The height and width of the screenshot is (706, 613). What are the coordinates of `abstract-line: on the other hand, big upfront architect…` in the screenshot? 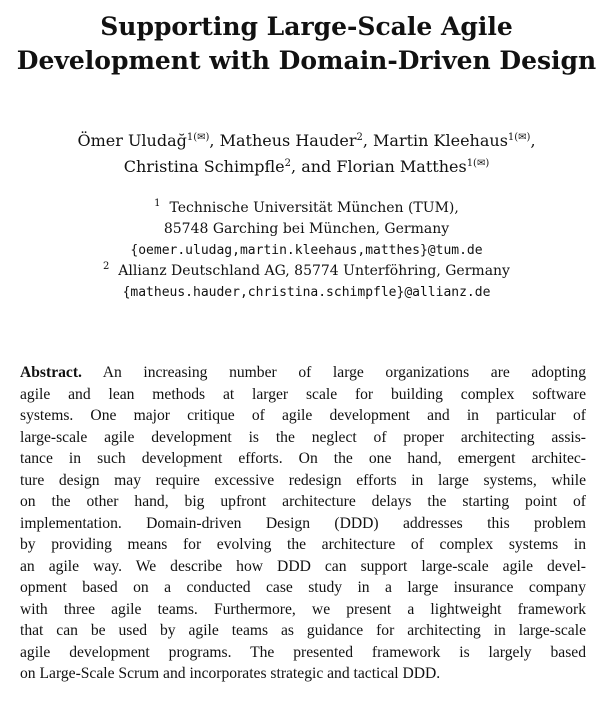 It's located at (303, 501).